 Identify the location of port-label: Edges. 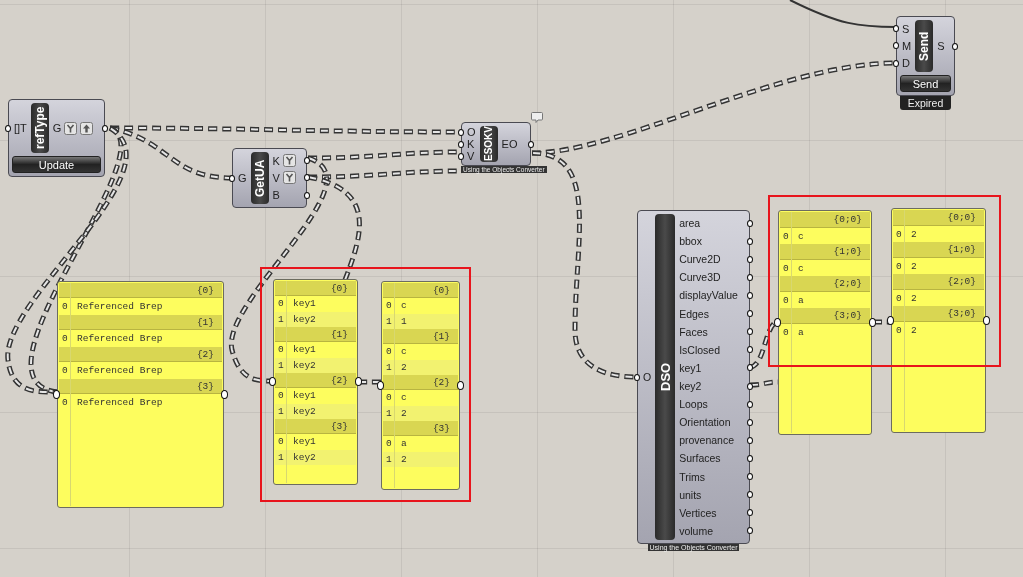
(694, 313).